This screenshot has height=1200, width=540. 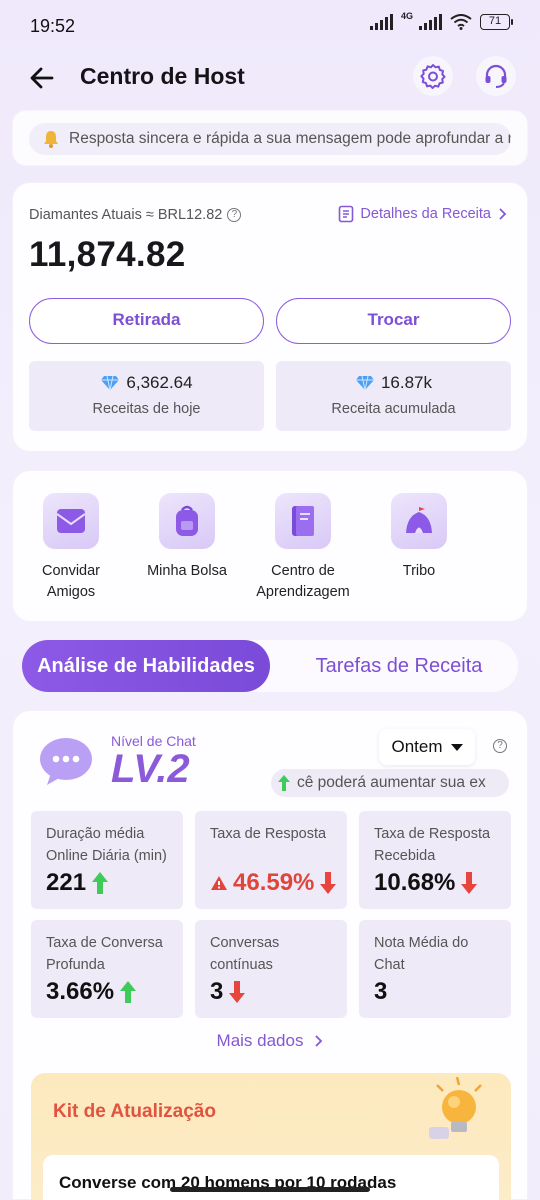 What do you see at coordinates (146, 666) in the screenshot?
I see `tab-skills-analysis: Análise de Habilidades` at bounding box center [146, 666].